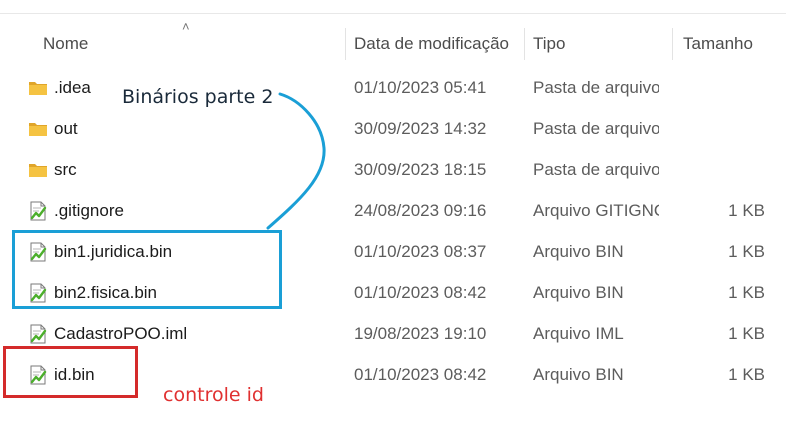  I want to click on binarios-annotation-label: Binários parte 2, so click(198, 97).